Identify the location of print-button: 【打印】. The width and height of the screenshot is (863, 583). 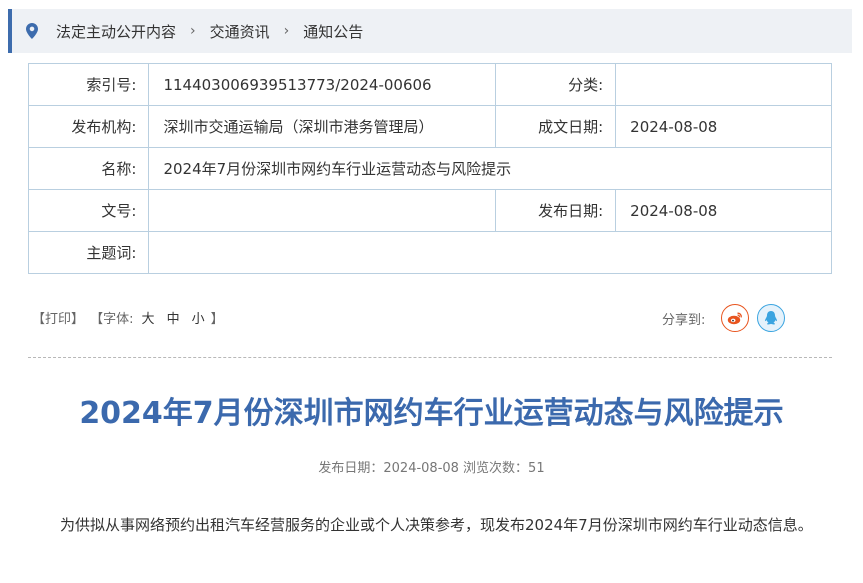
(58, 319).